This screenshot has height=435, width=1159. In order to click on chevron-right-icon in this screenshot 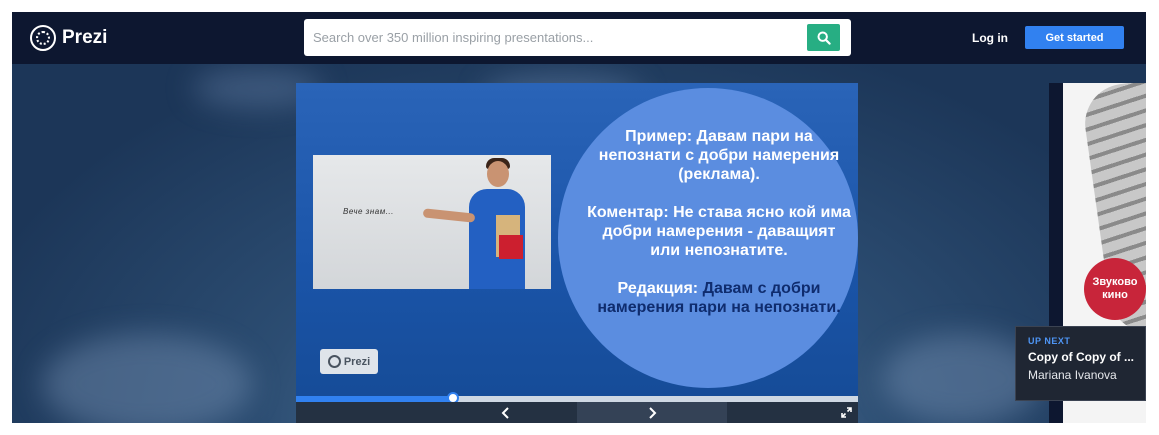, I will do `click(653, 412)`.